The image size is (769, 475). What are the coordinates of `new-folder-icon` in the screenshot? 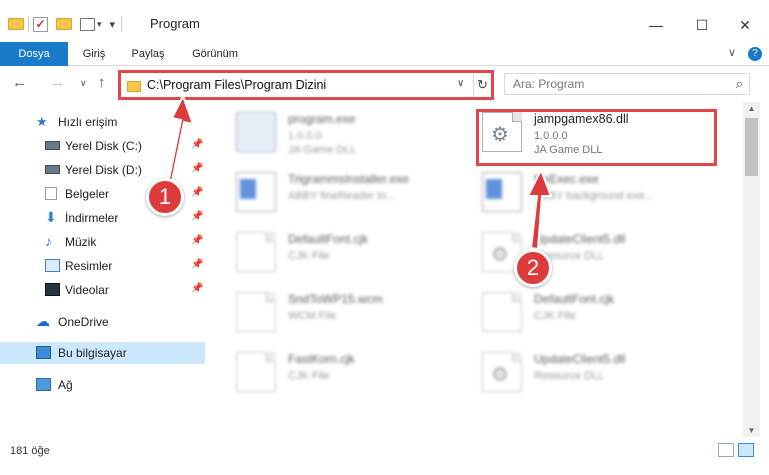 It's located at (64, 24).